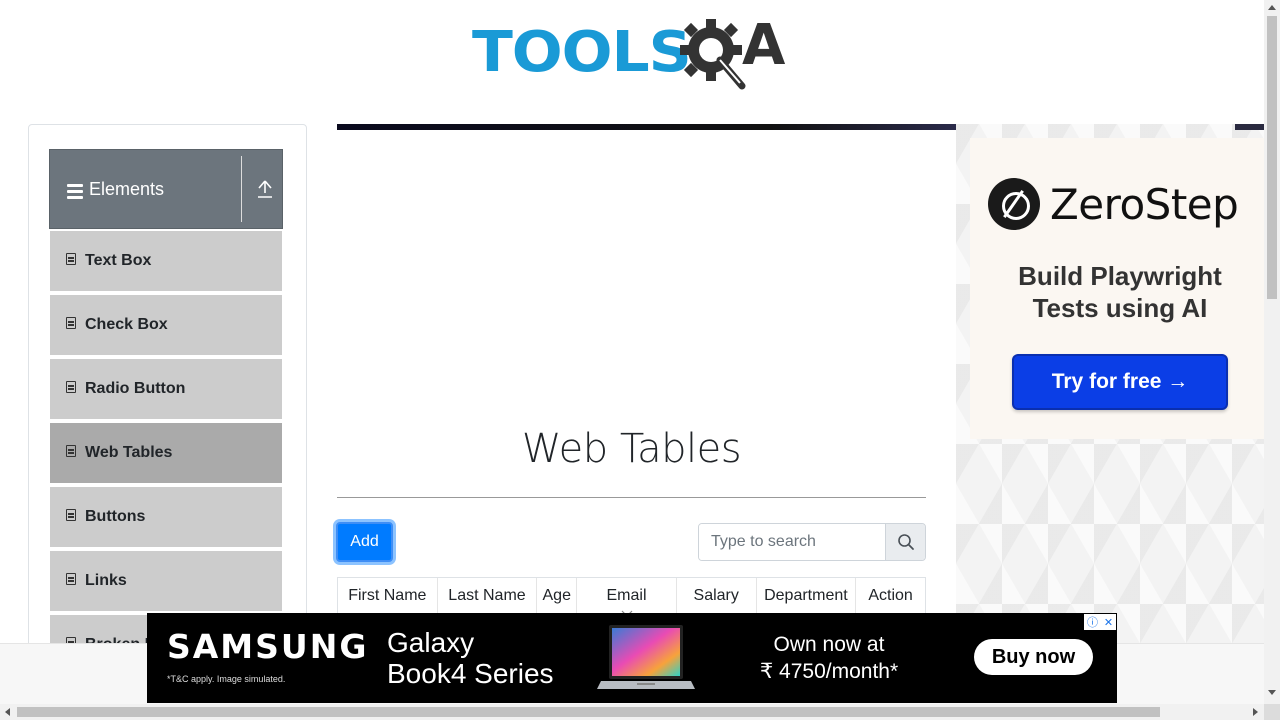 This screenshot has width=1280, height=720. What do you see at coordinates (829, 671) in the screenshot?
I see `ad-offer-line: ₹ 4750/month*` at bounding box center [829, 671].